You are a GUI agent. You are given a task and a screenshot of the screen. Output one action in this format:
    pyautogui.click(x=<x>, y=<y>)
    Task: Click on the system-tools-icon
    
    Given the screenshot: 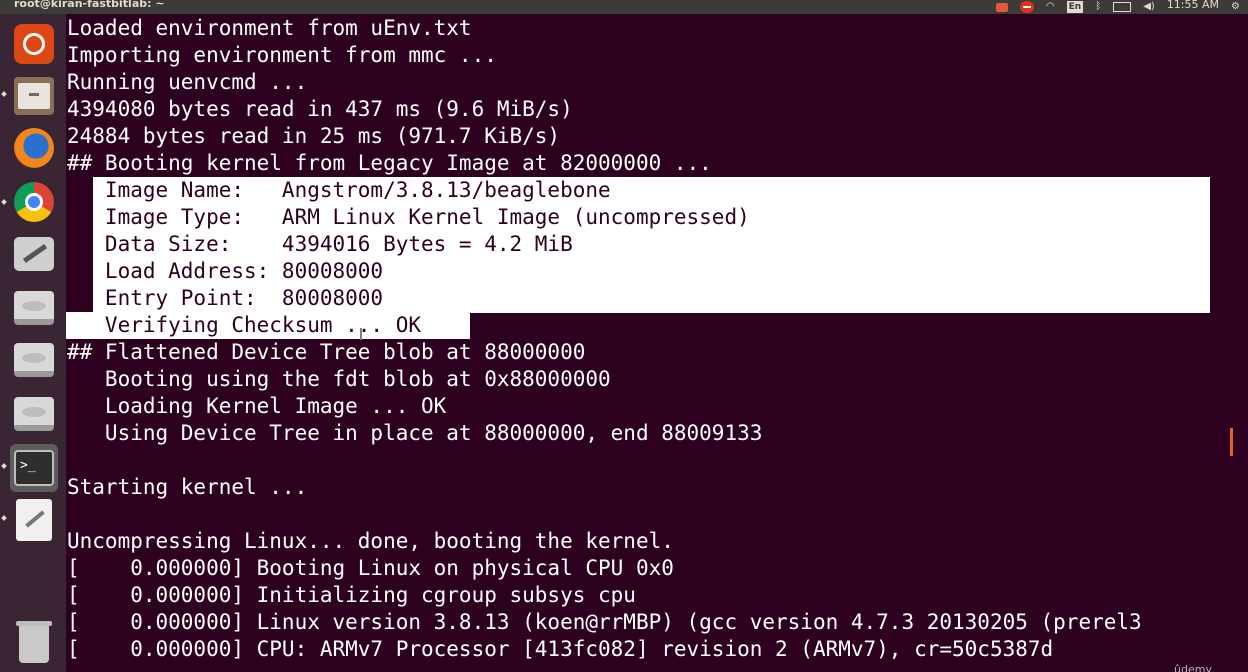 What is the action you would take?
    pyautogui.click(x=34, y=254)
    